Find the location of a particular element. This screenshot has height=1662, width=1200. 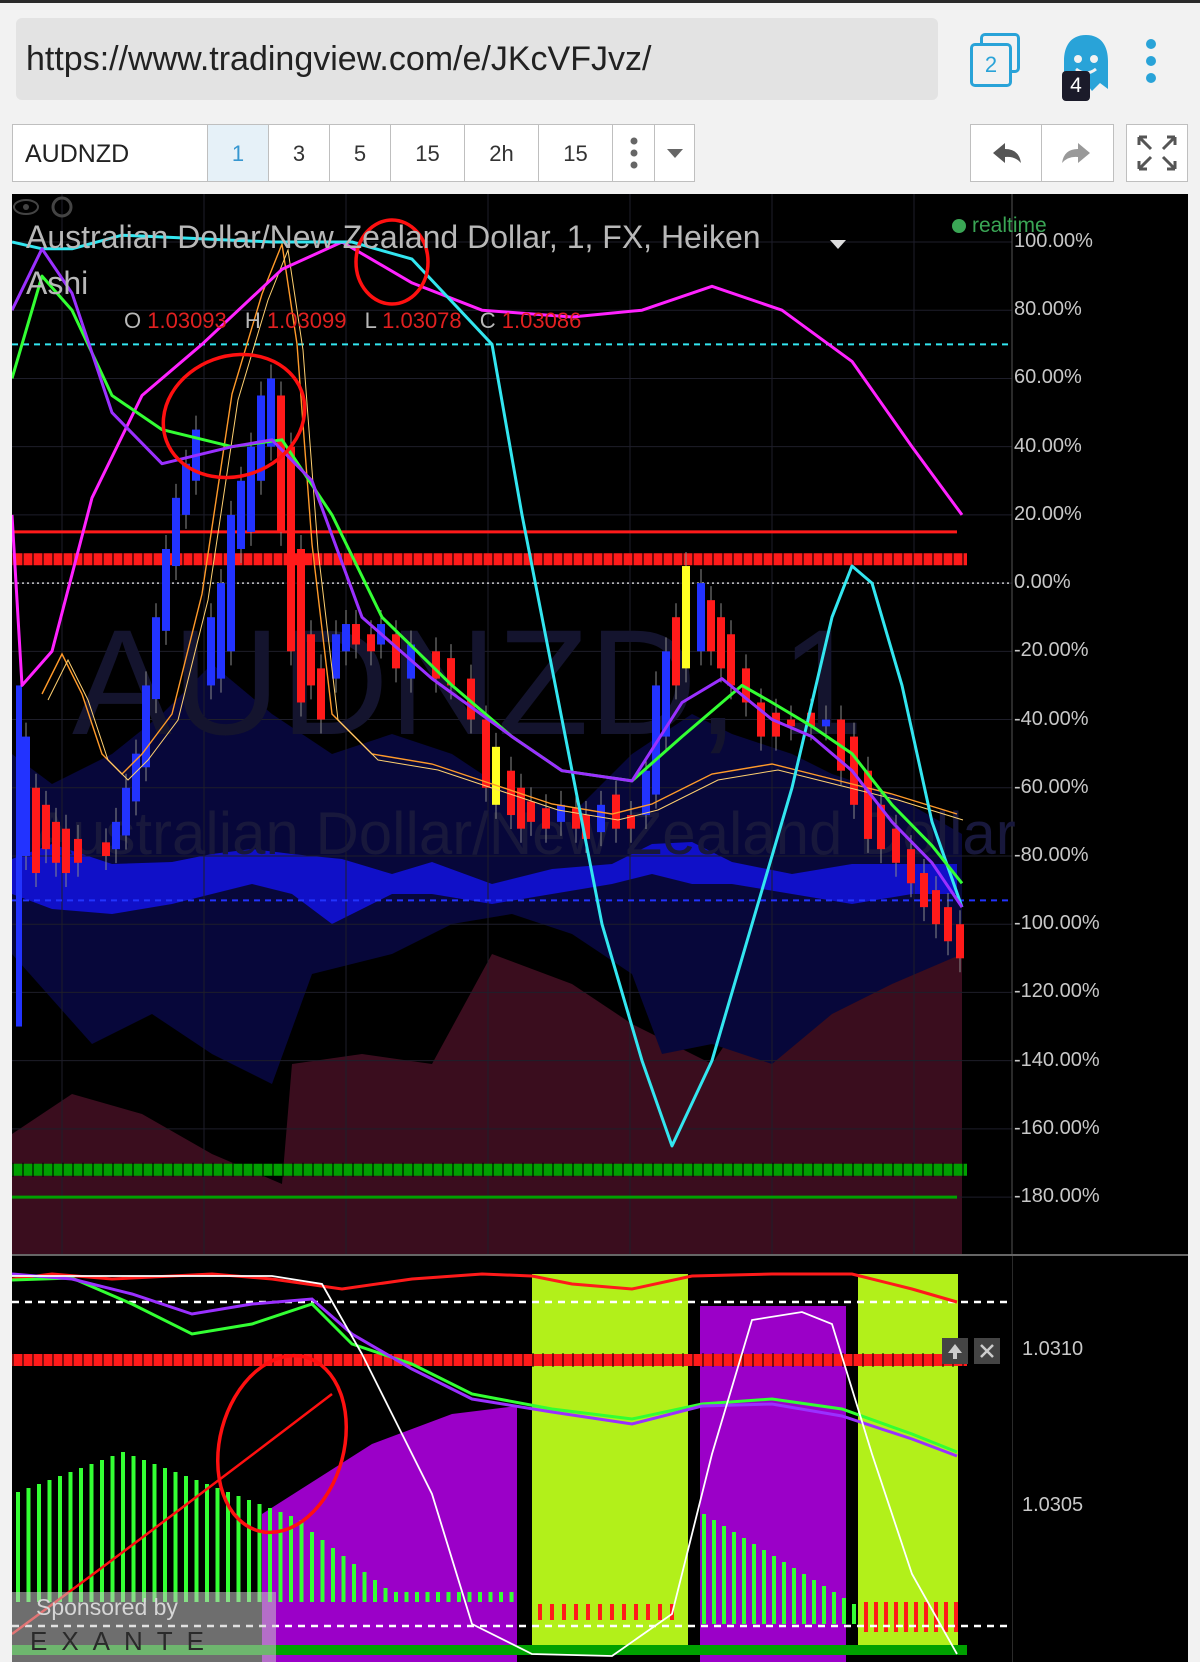

eye-settings-icon is located at coordinates (47, 207).